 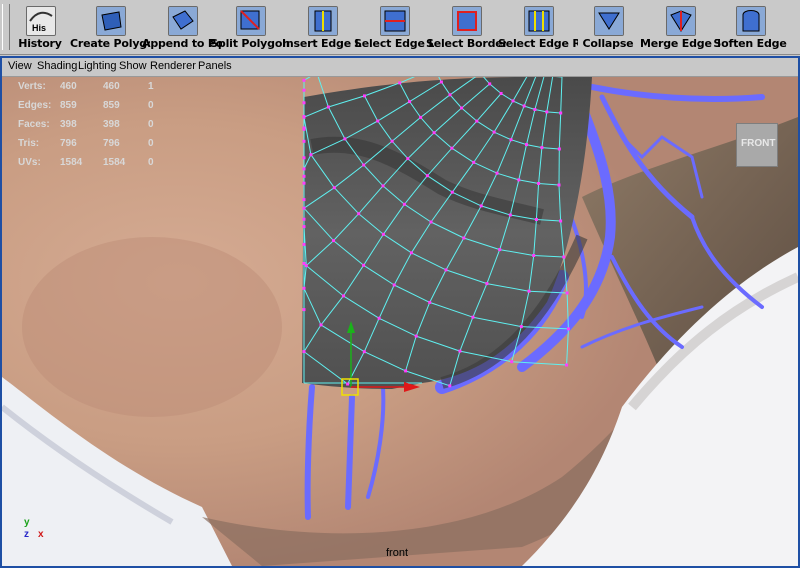 I want to click on menu-shading: Shading, so click(x=57, y=66).